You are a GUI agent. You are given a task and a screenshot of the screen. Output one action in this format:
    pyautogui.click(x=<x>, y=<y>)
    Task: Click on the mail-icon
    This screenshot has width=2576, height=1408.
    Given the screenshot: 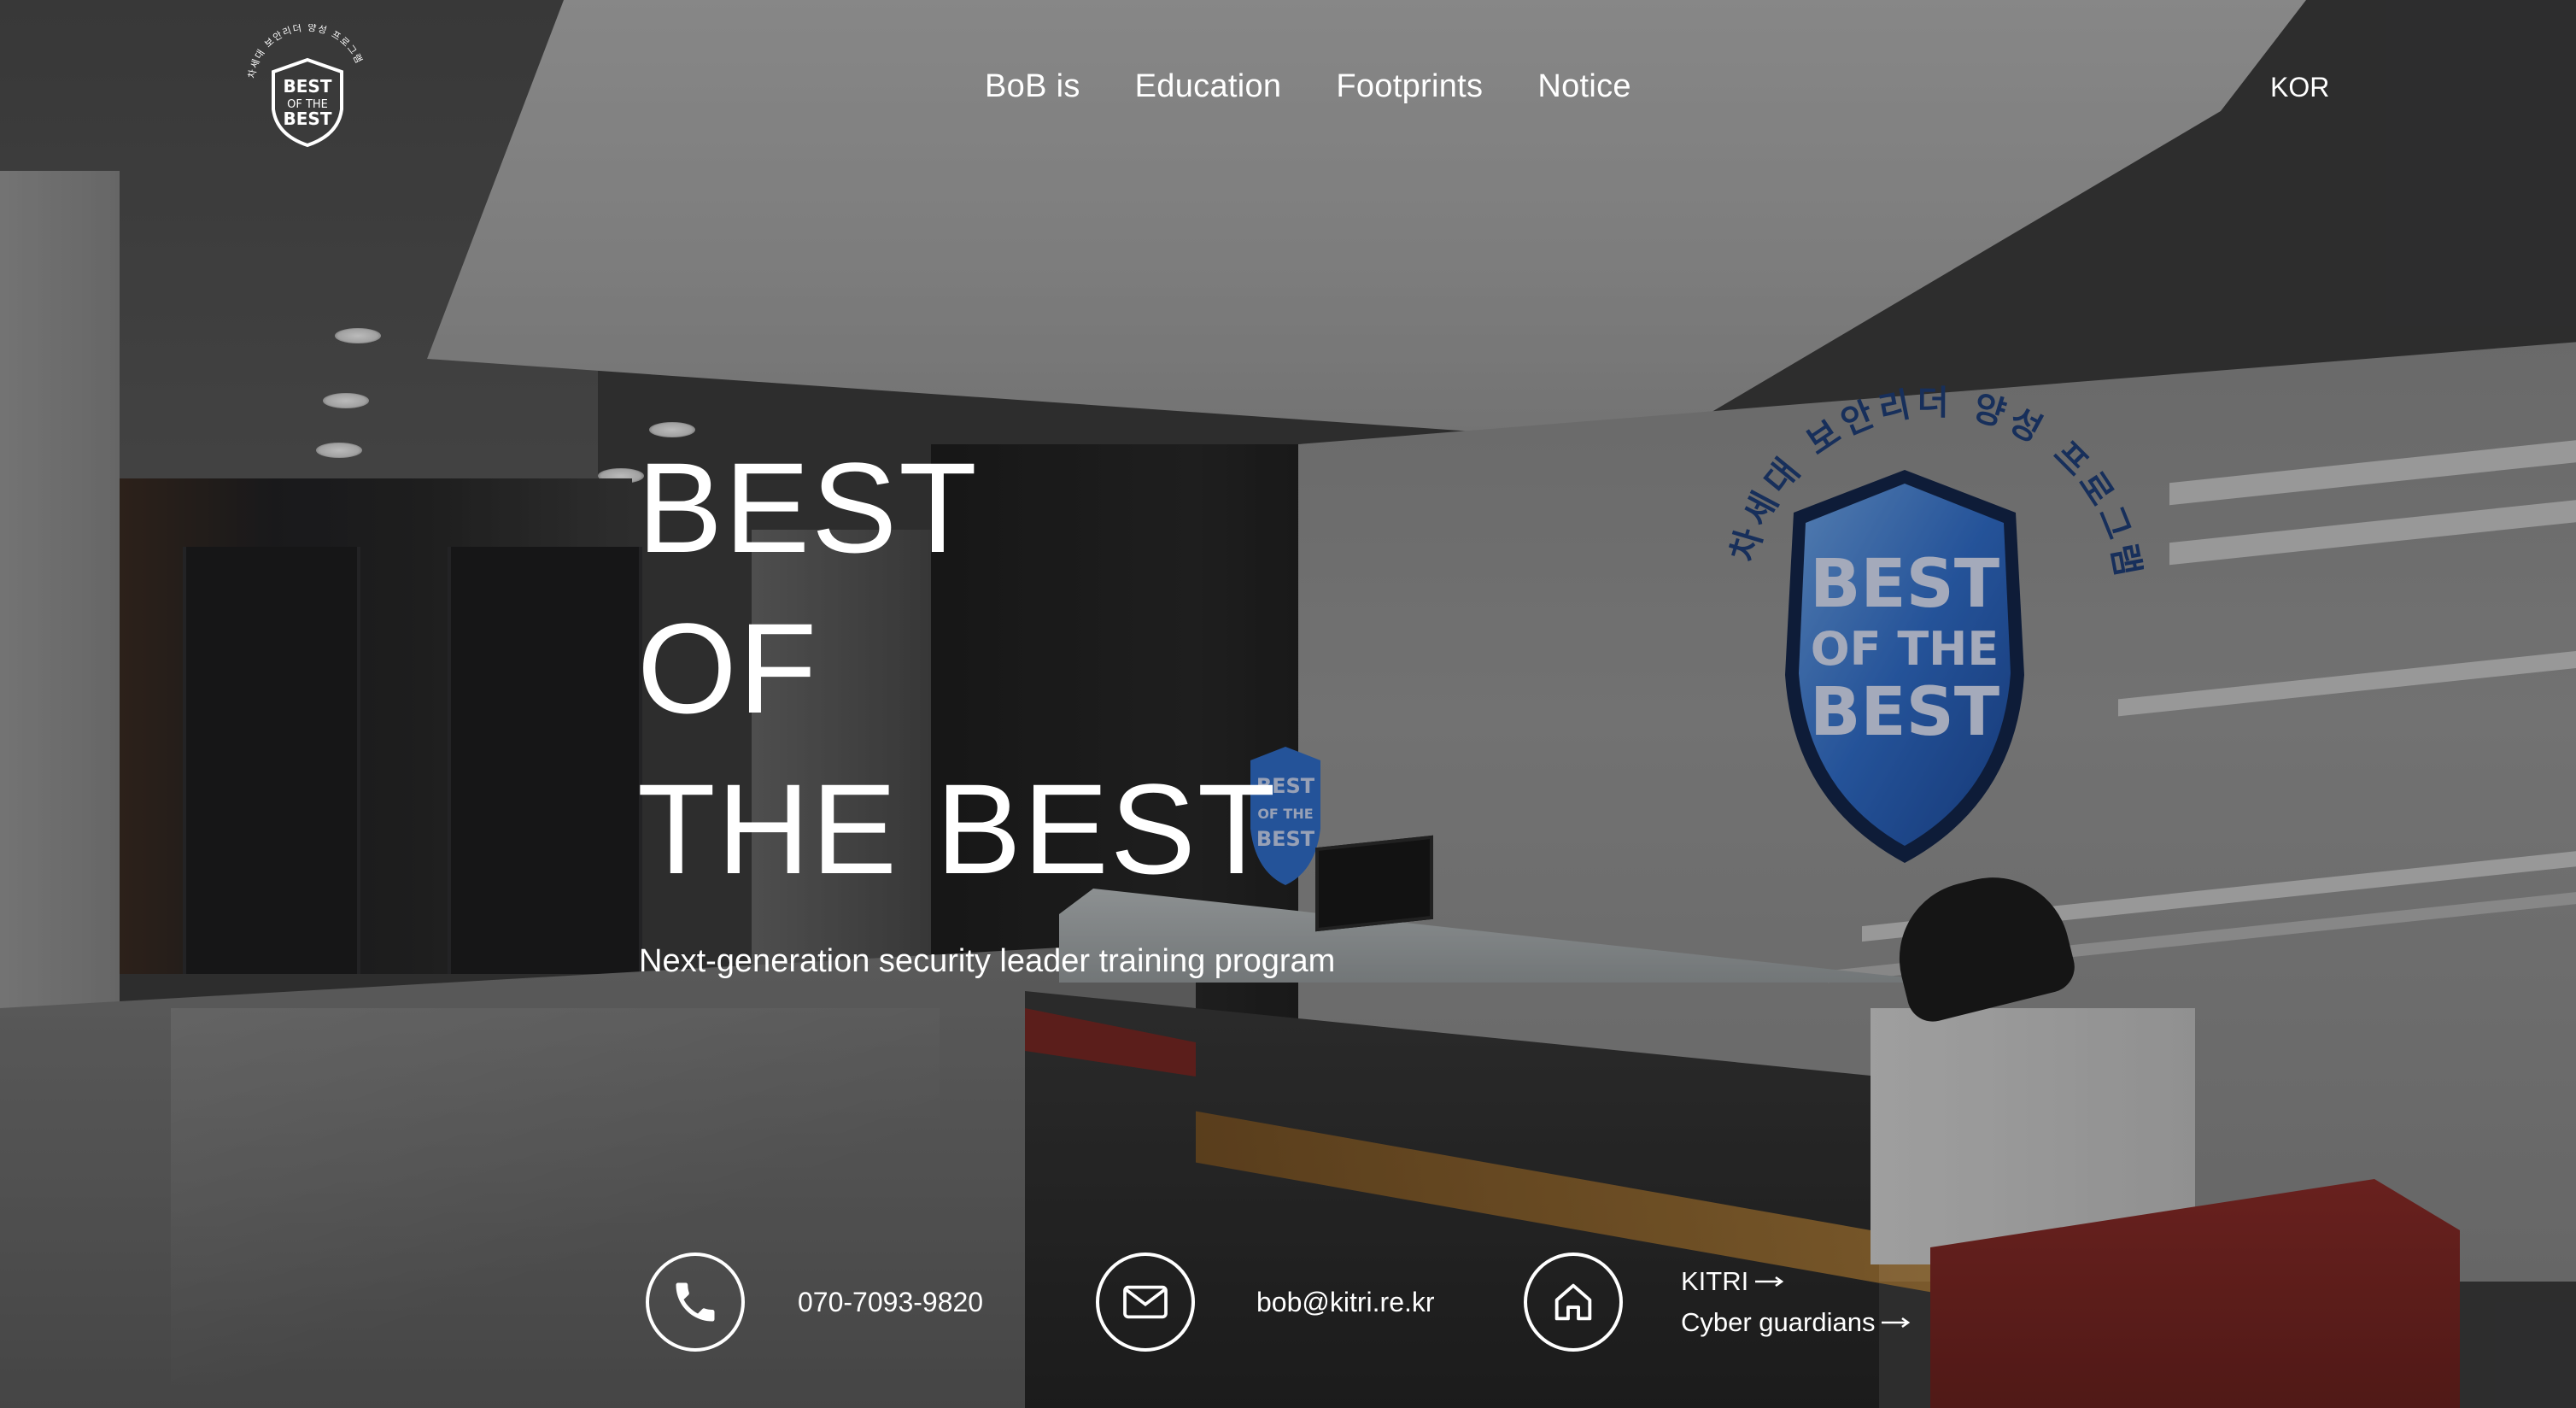 What is the action you would take?
    pyautogui.click(x=1145, y=1302)
    